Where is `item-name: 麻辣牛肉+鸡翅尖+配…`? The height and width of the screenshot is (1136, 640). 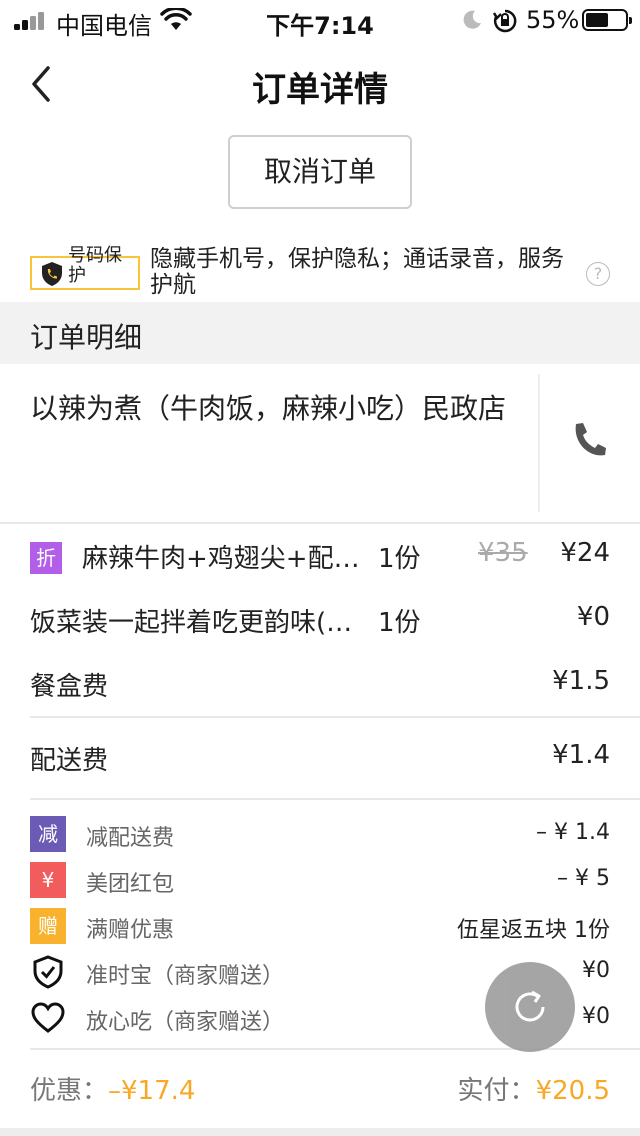 item-name: 麻辣牛肉+鸡翅尖+配… is located at coordinates (221, 559).